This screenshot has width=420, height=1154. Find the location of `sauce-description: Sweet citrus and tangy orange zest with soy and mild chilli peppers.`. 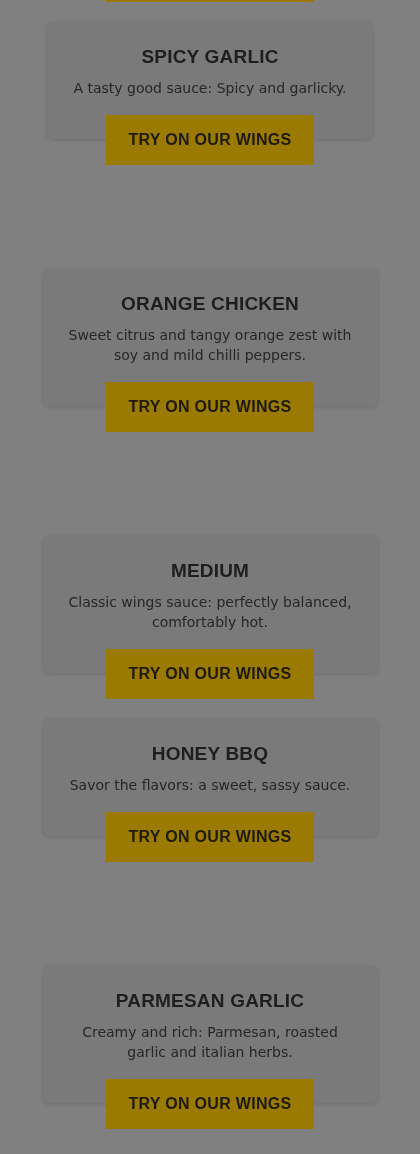

sauce-description: Sweet citrus and tangy orange zest with soy and mild chilli peppers. is located at coordinates (210, 345).